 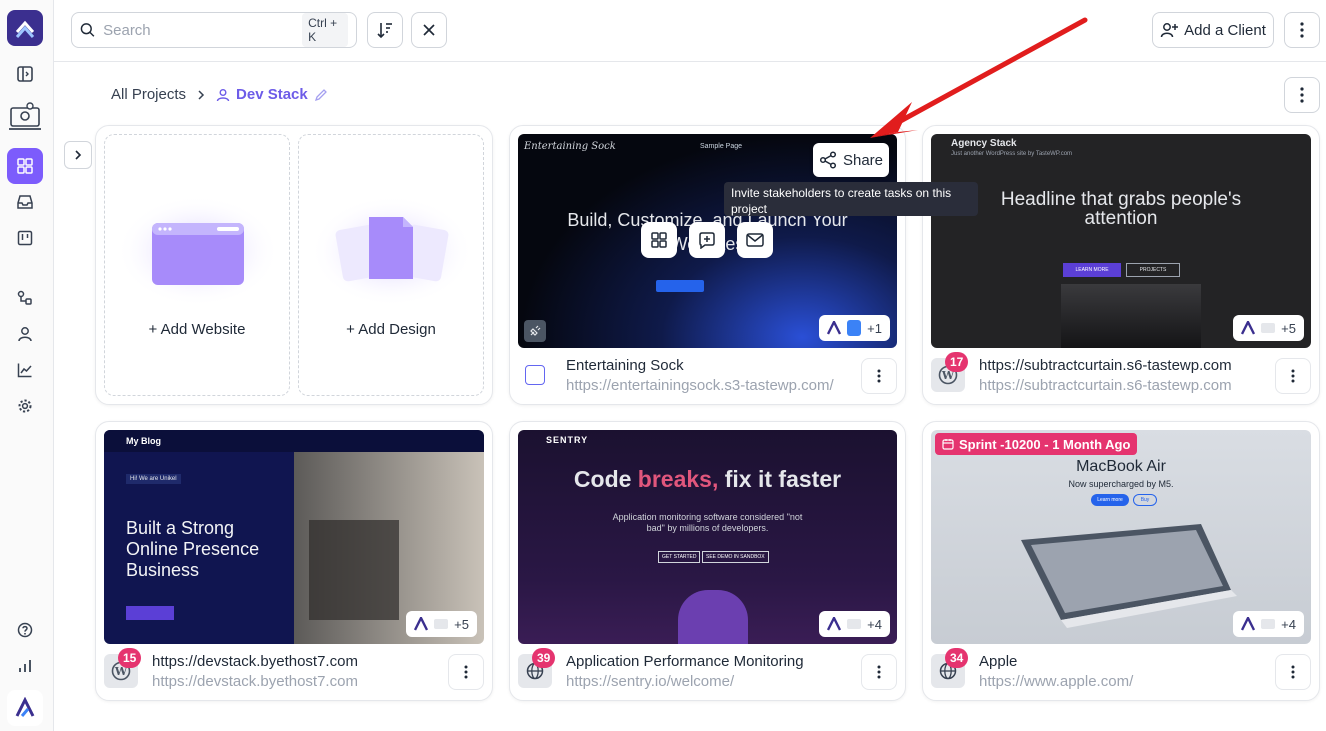 What do you see at coordinates (707, 240) in the screenshot?
I see `add-task-button` at bounding box center [707, 240].